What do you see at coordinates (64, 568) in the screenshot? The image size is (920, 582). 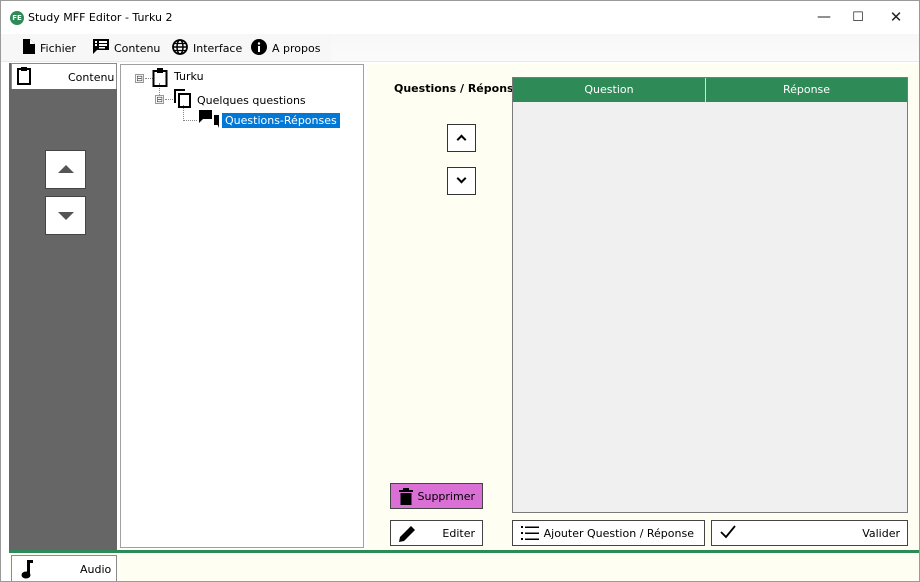 I see `tab-audio: Audio` at bounding box center [64, 568].